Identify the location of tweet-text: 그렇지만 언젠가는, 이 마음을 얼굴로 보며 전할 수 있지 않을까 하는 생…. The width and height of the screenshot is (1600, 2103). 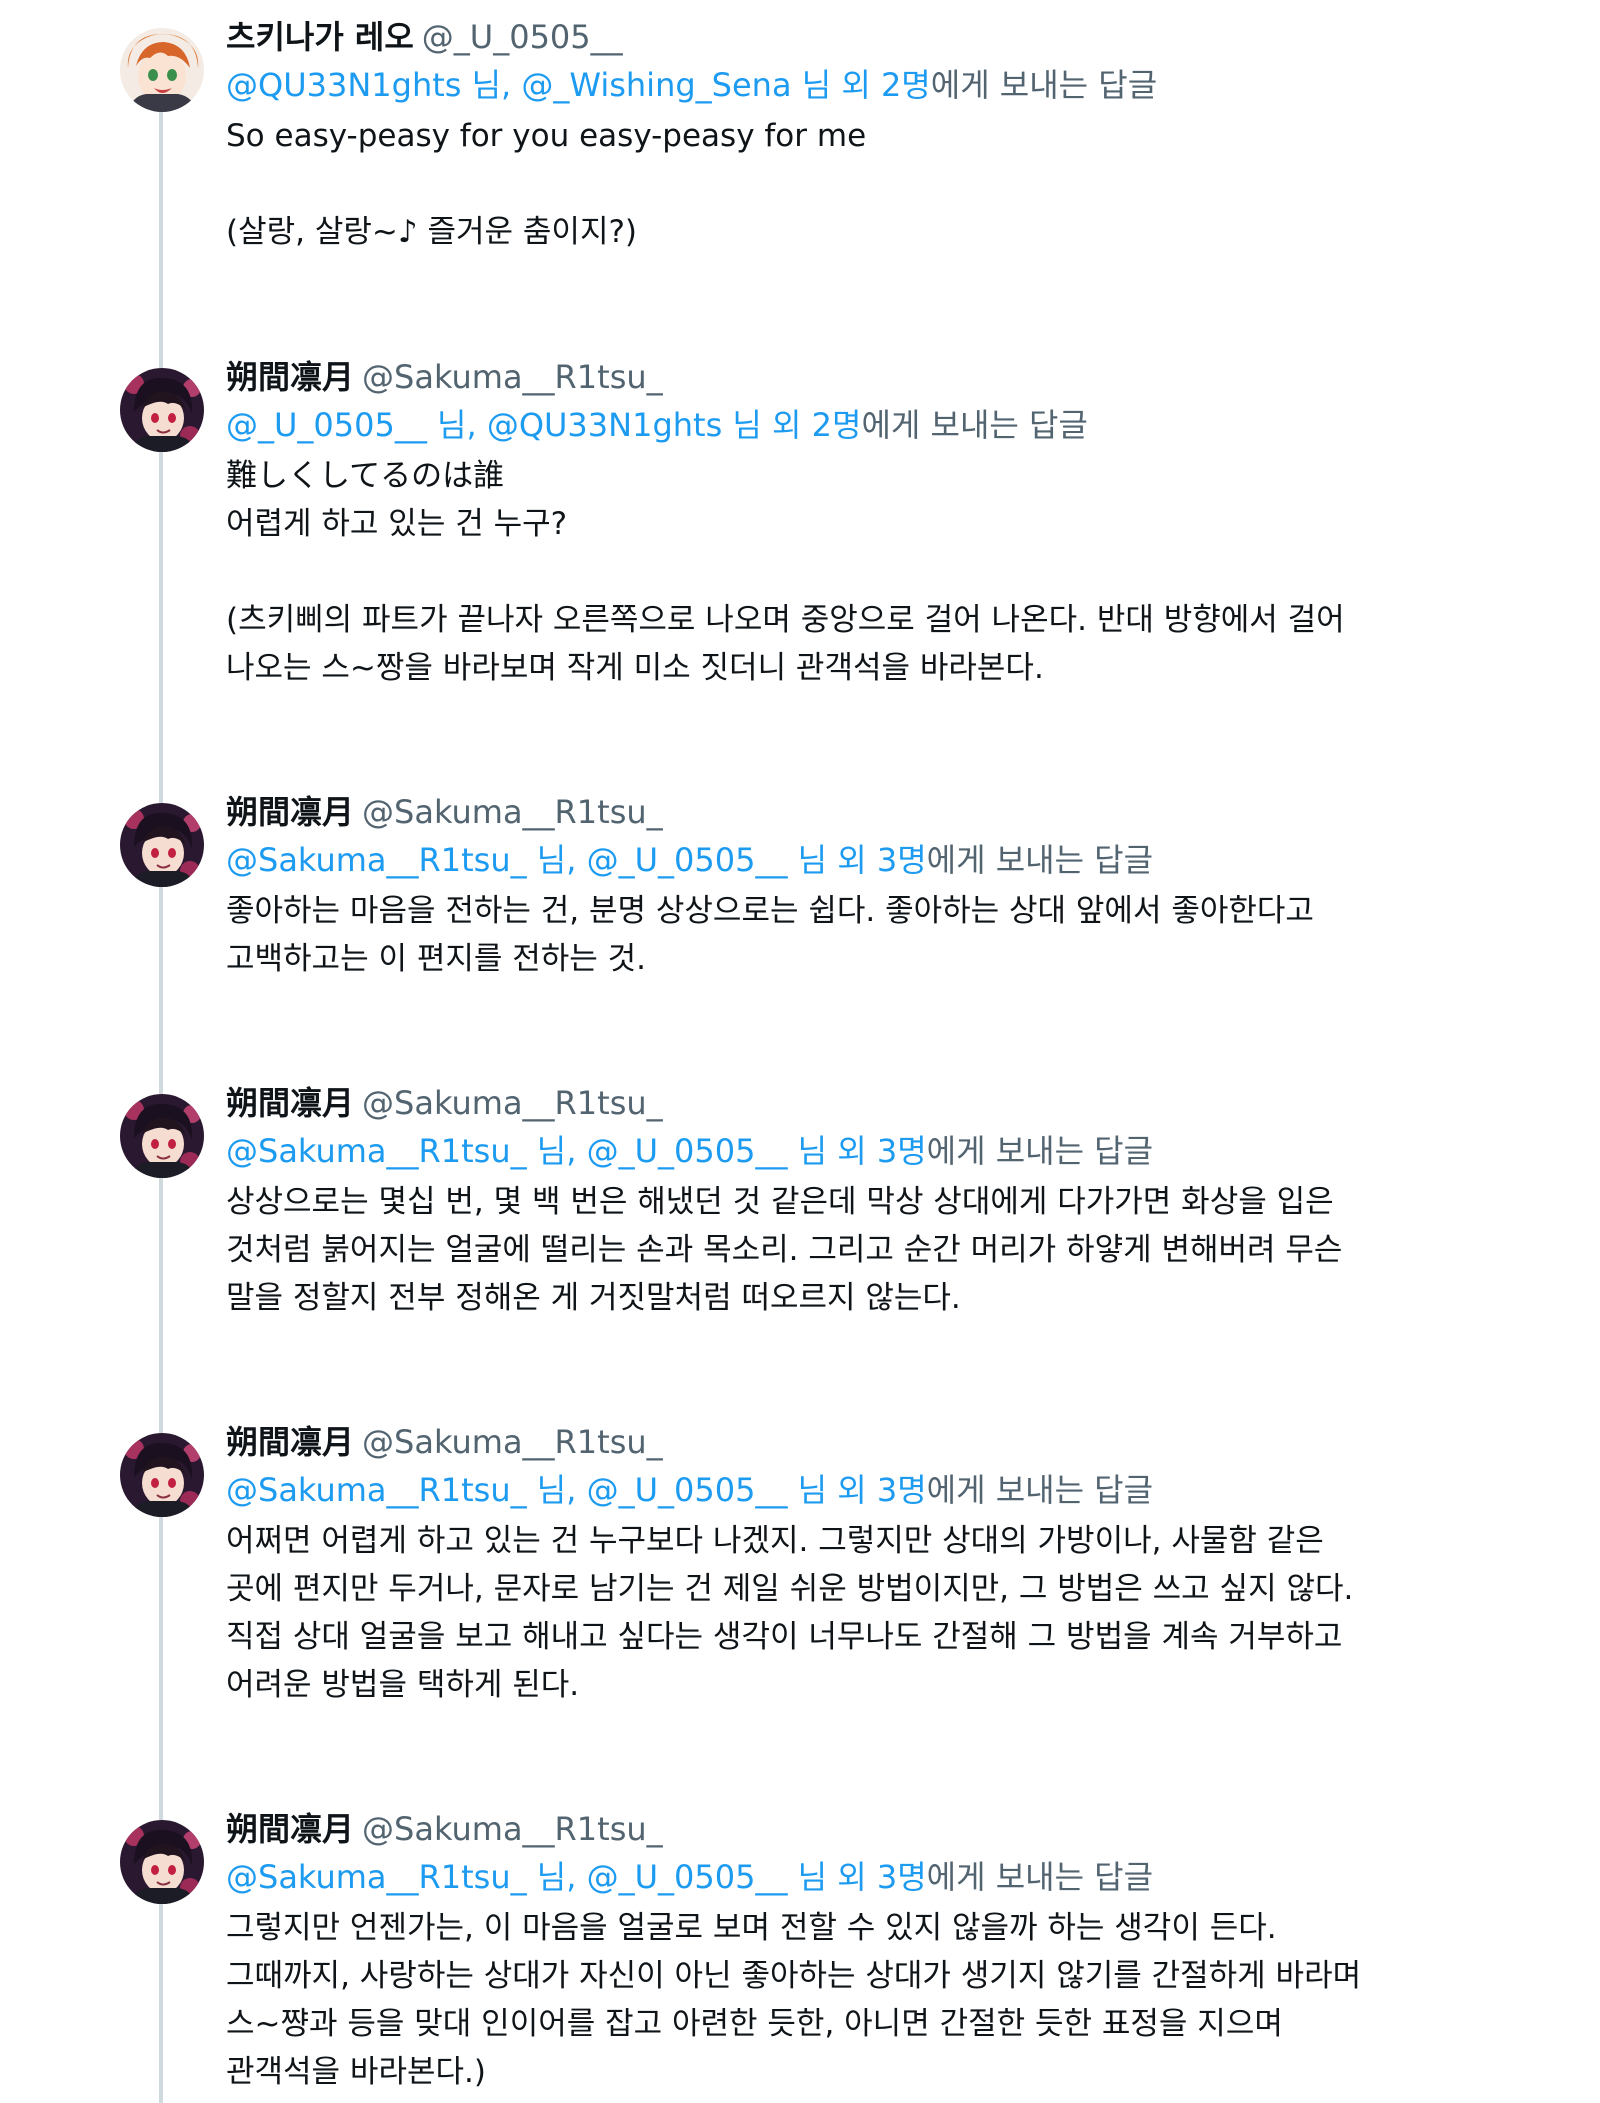
(893, 2000).